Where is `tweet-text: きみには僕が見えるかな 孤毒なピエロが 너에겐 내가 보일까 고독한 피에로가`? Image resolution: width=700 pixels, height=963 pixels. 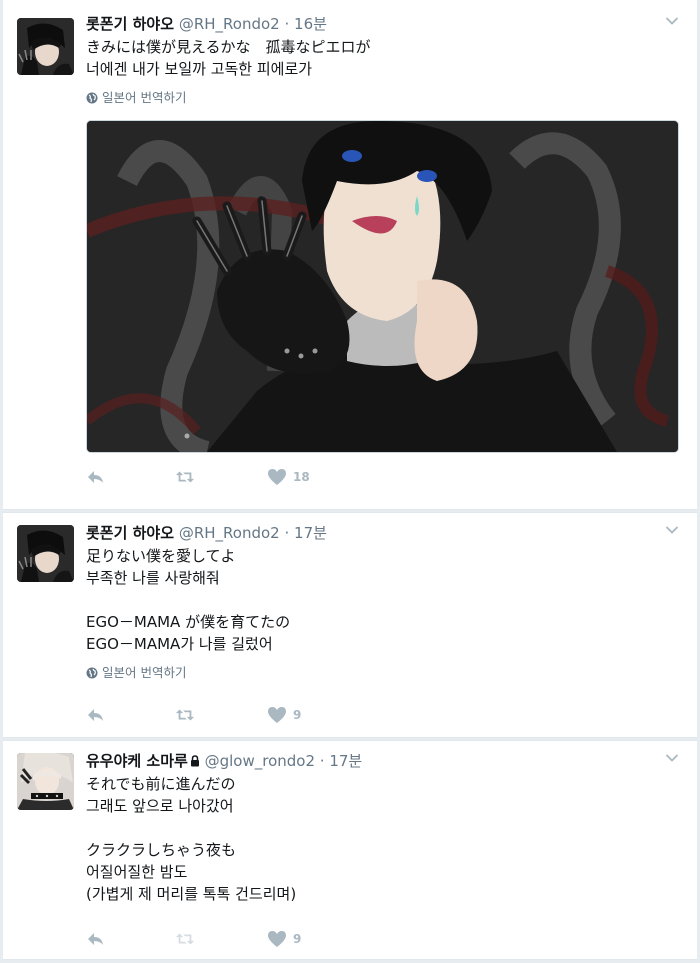
tweet-text: きみには僕が見えるかな 孤毒なピエロが 너에겐 내가 보일까 고독한 피에로가 is located at coordinates (228, 58).